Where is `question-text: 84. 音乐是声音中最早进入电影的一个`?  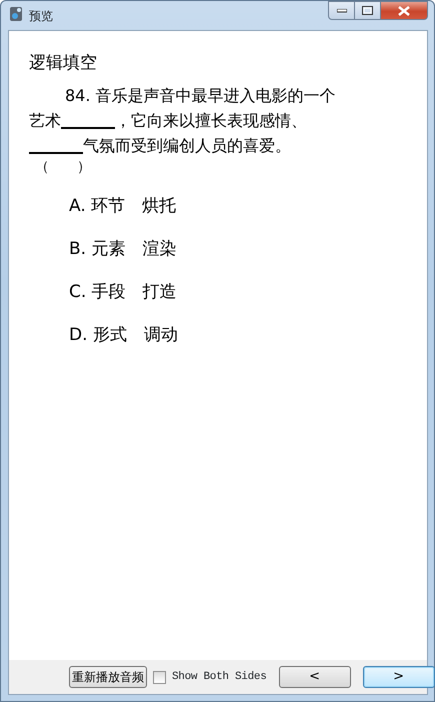 question-text: 84. 音乐是声音中最早进入电影的一个 is located at coordinates (200, 95).